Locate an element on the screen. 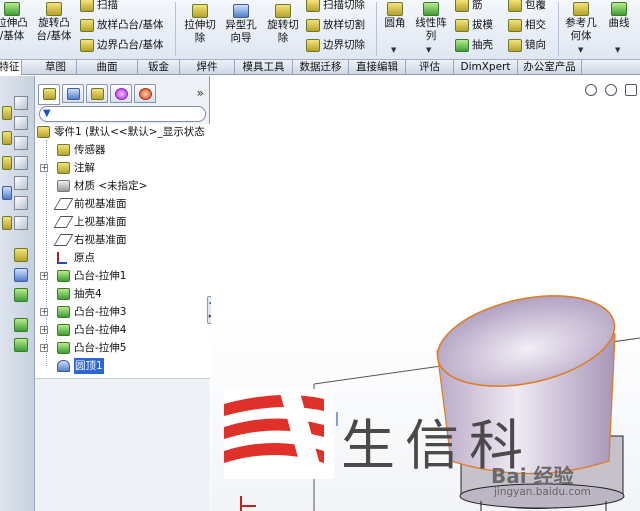 The width and height of the screenshot is (640, 511). hole-wizard-button: 异型孔 向导 is located at coordinates (241, 24).